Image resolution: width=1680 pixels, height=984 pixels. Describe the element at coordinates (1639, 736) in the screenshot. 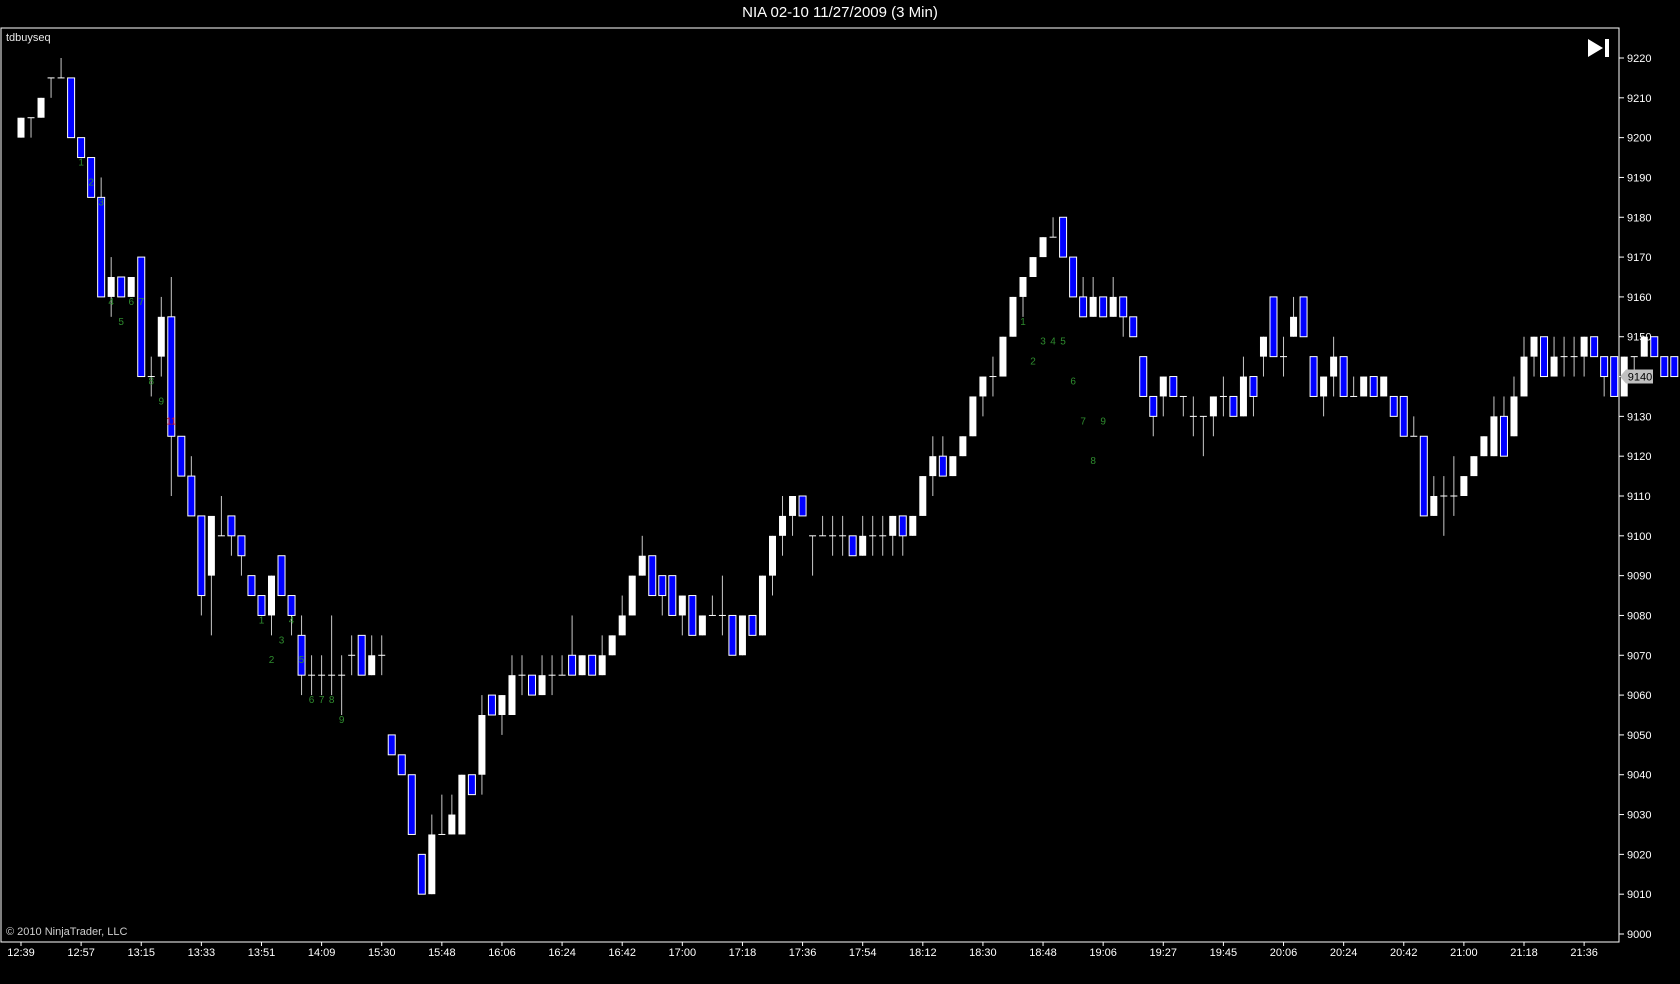

I see `y-tick-label: 9050` at that location.